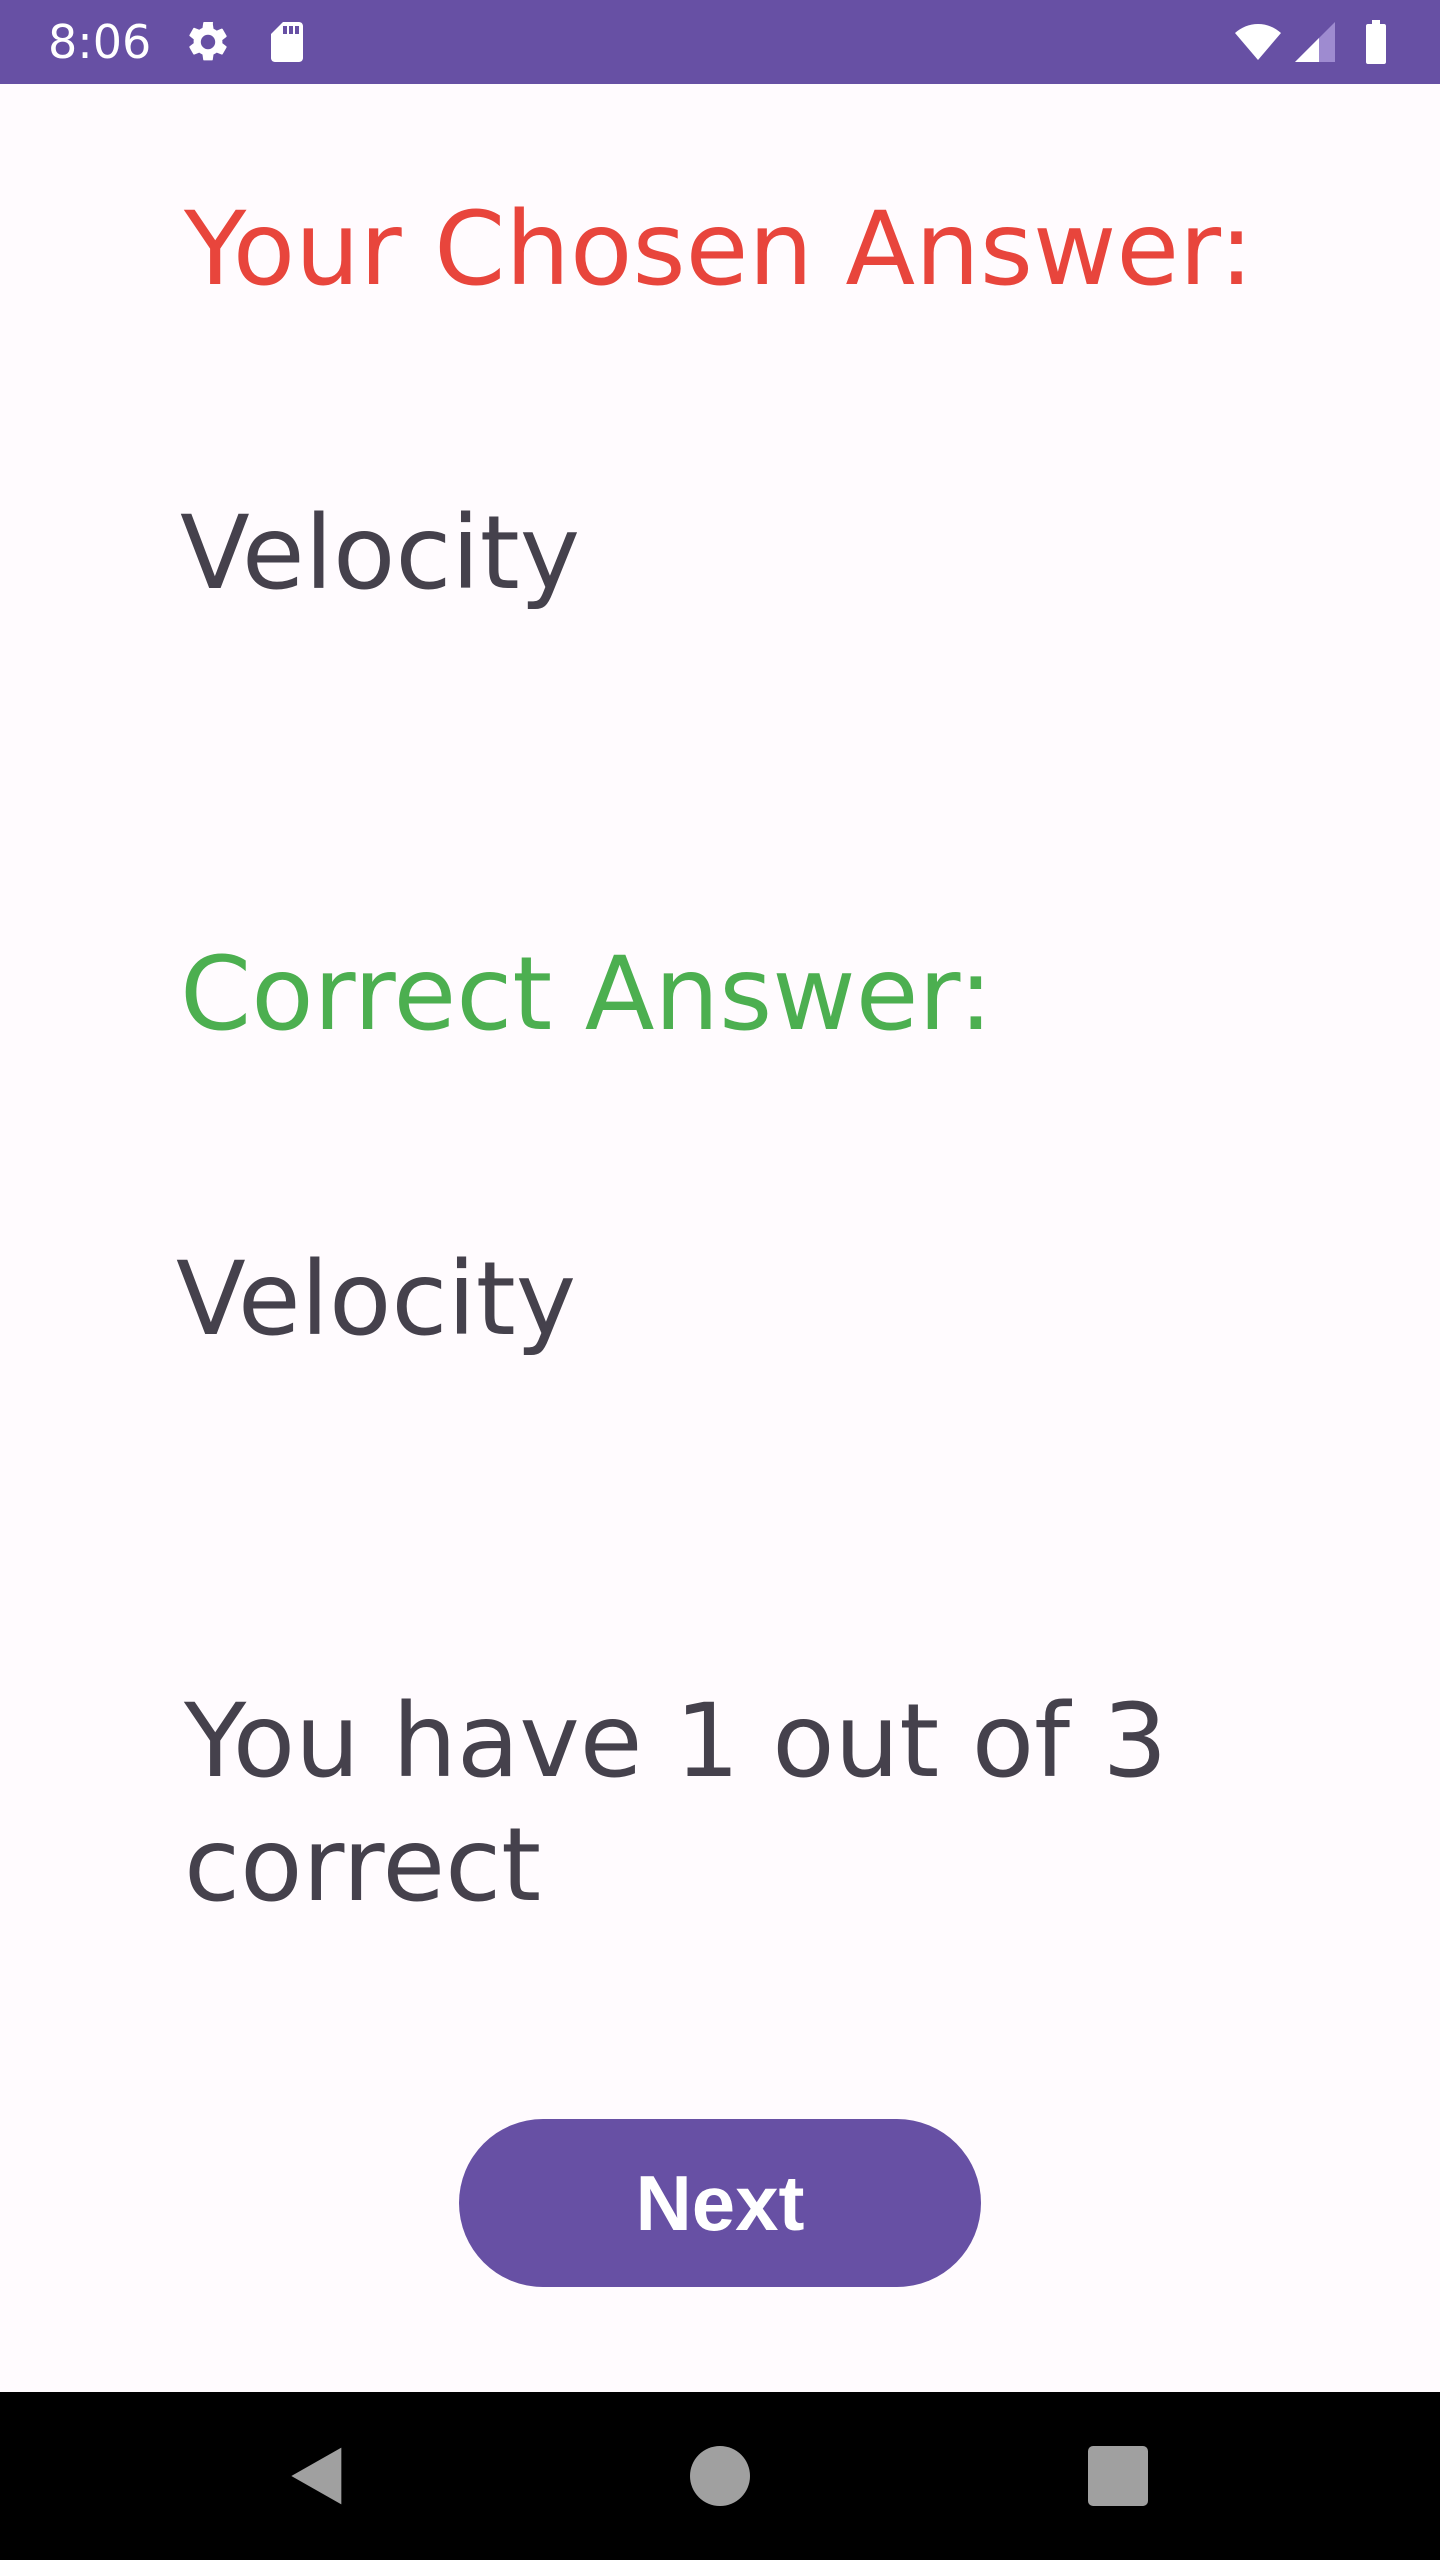 The height and width of the screenshot is (2560, 1440). I want to click on next-button: Next, so click(720, 2203).